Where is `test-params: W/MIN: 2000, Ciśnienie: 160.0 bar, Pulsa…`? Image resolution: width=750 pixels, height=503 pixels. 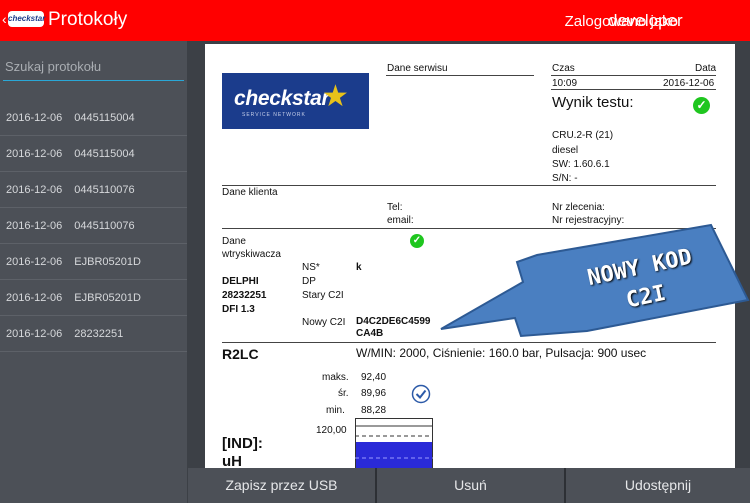
test-params: W/MIN: 2000, Ciśnienie: 160.0 bar, Pulsa… is located at coordinates (501, 353).